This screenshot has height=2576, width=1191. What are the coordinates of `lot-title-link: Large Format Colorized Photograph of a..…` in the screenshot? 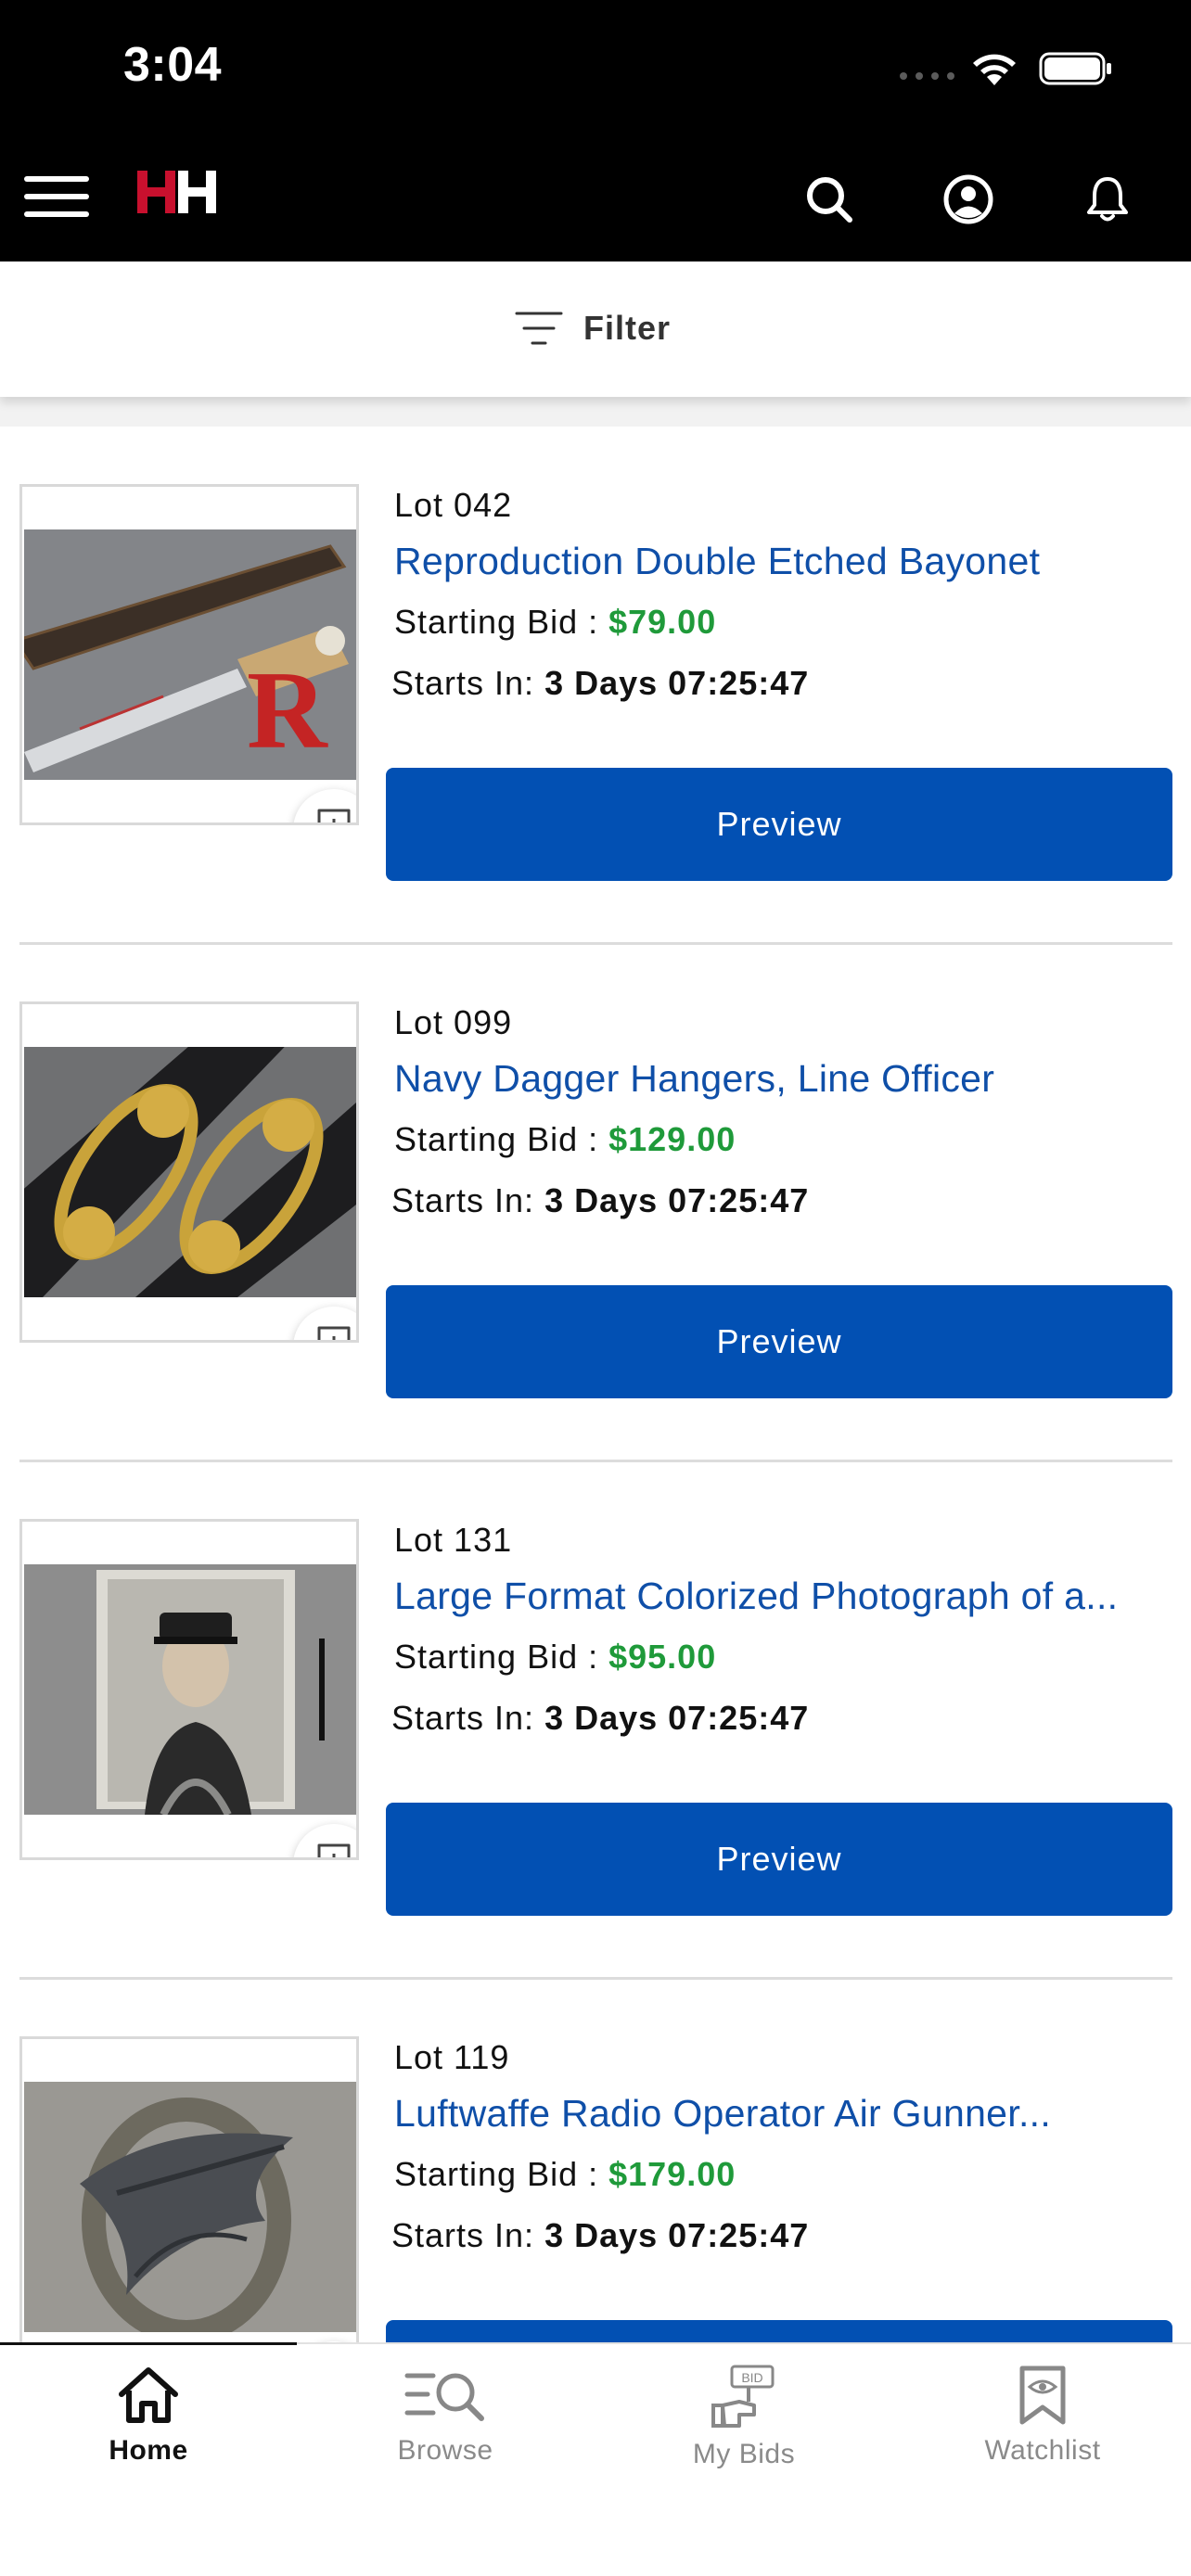 It's located at (775, 1597).